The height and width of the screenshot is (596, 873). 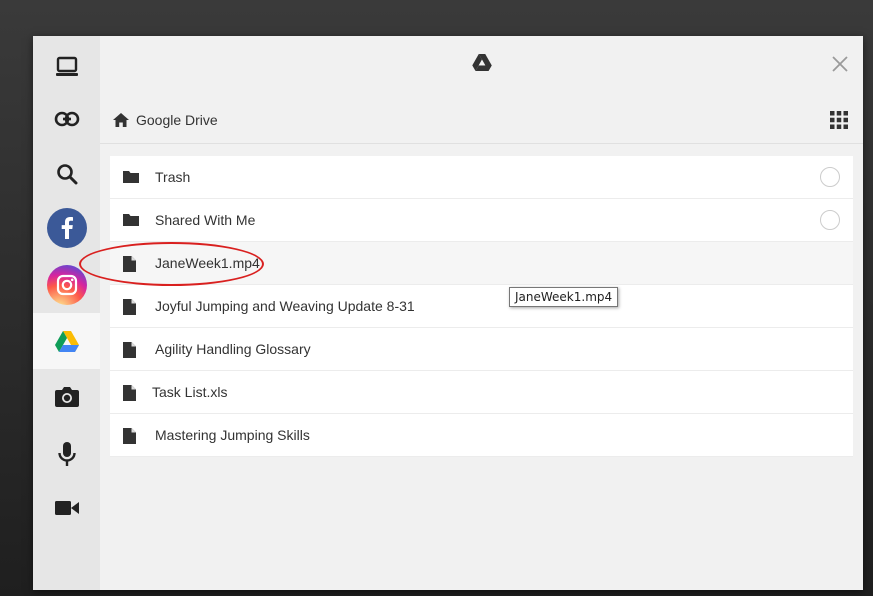 I want to click on list-item-label: Mastering Jumping Skills, so click(x=232, y=435).